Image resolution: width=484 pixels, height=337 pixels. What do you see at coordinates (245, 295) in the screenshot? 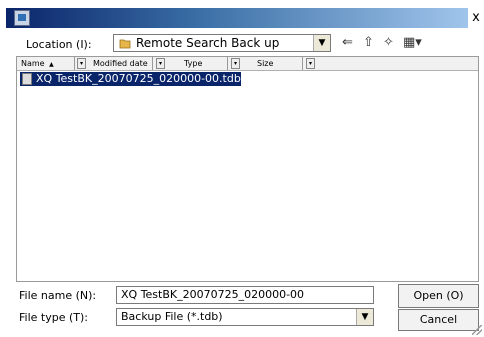
I see `file-name-input: XQ TestBK_20070725_020000-00` at bounding box center [245, 295].